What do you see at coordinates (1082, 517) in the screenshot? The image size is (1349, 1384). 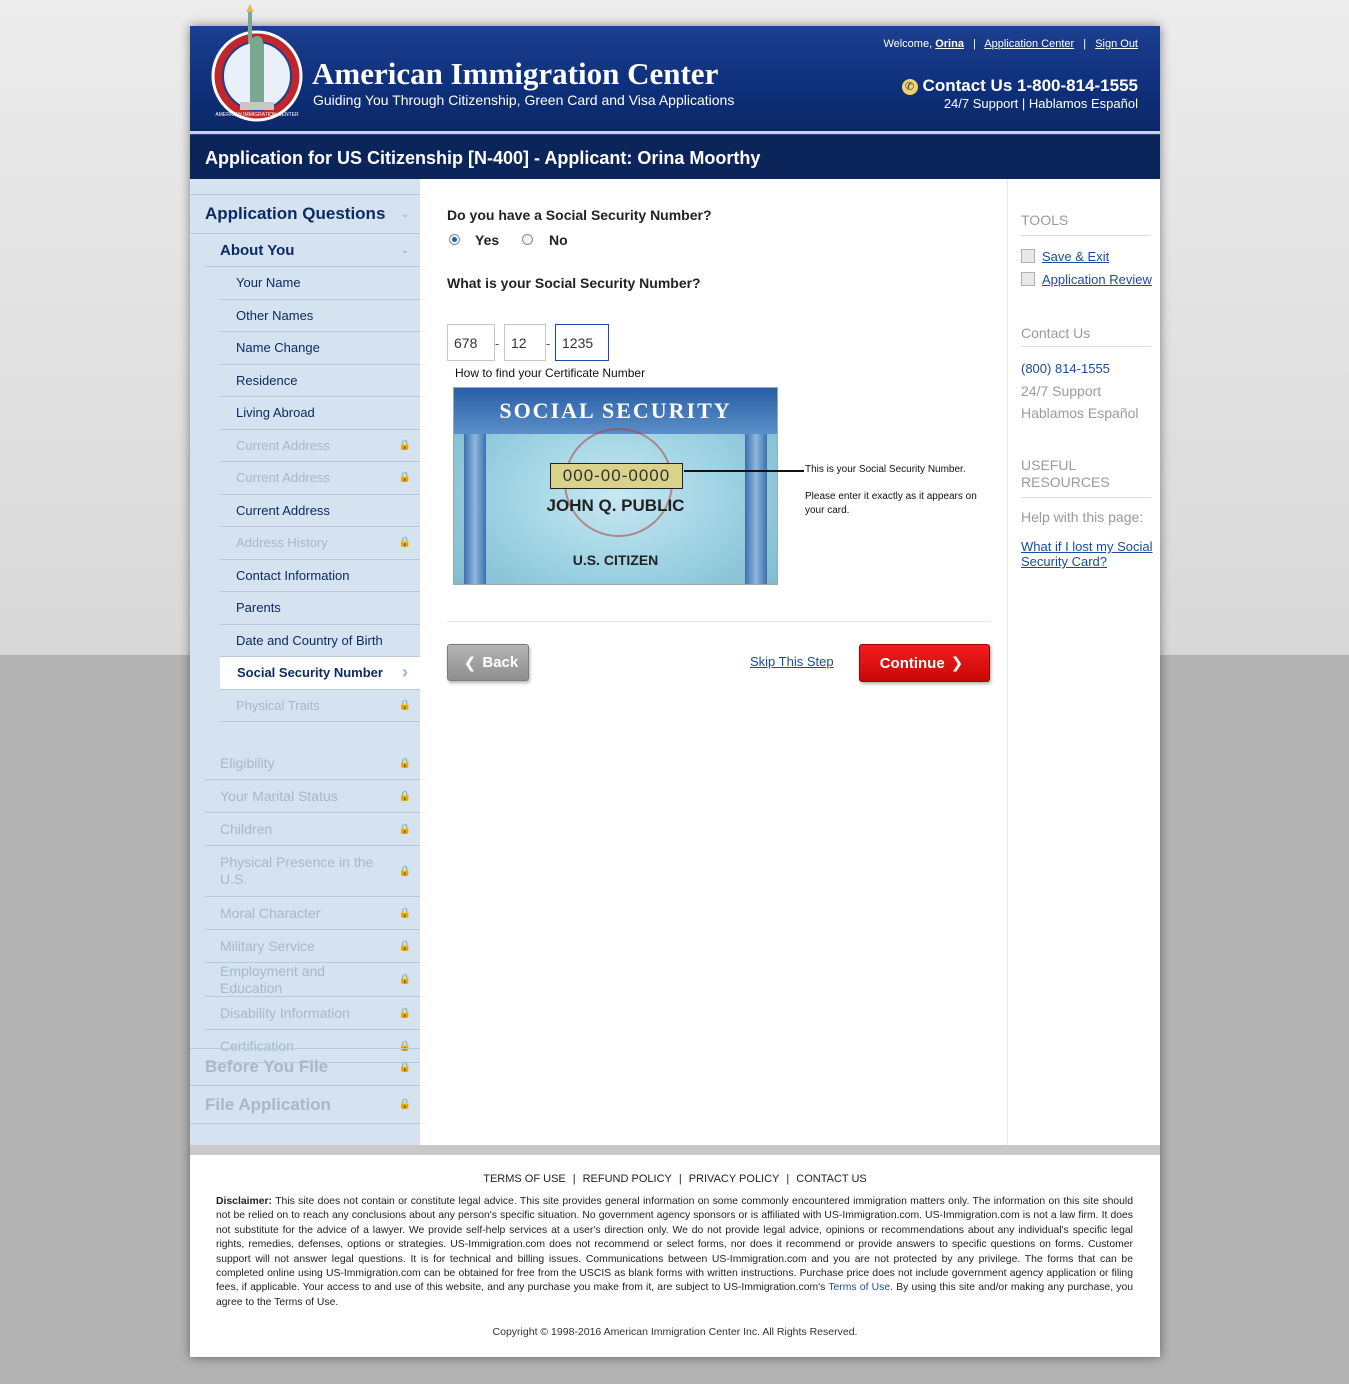 I see `help-label: Help with this page:` at bounding box center [1082, 517].